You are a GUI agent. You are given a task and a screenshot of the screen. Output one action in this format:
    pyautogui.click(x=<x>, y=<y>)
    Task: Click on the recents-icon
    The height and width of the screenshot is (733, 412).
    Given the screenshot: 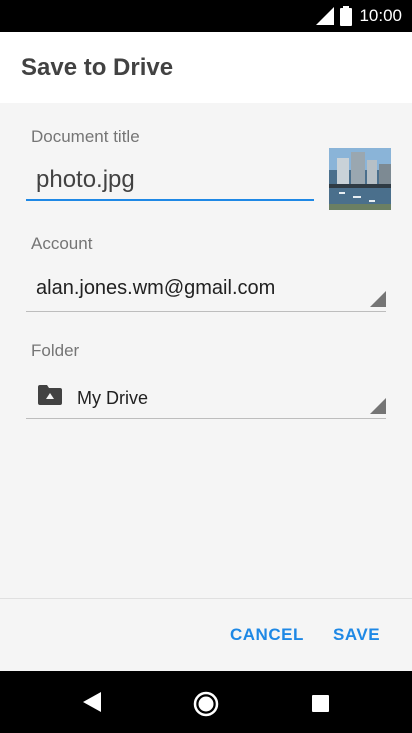 What is the action you would take?
    pyautogui.click(x=320, y=706)
    